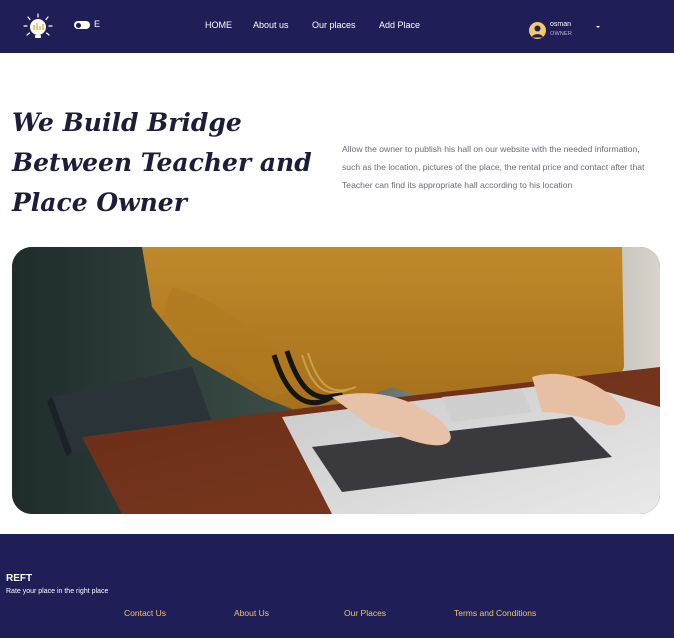 Image resolution: width=674 pixels, height=638 pixels. I want to click on footer-places-link: Our Places, so click(365, 613).